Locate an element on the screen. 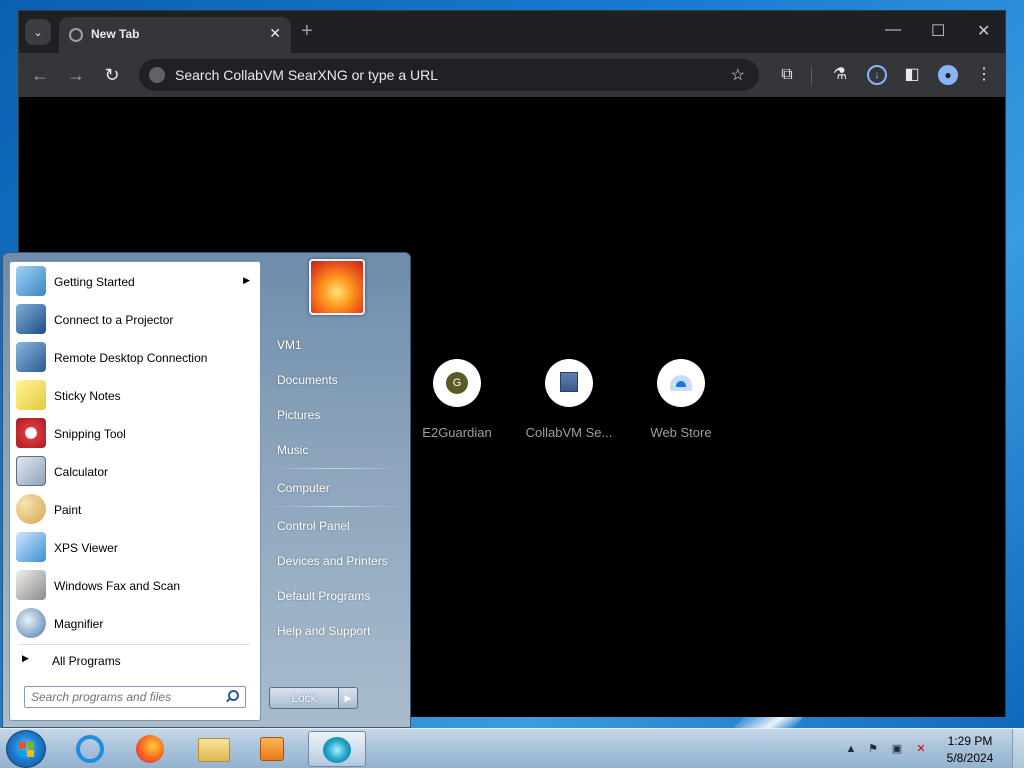  search-box is located at coordinates (135, 697).